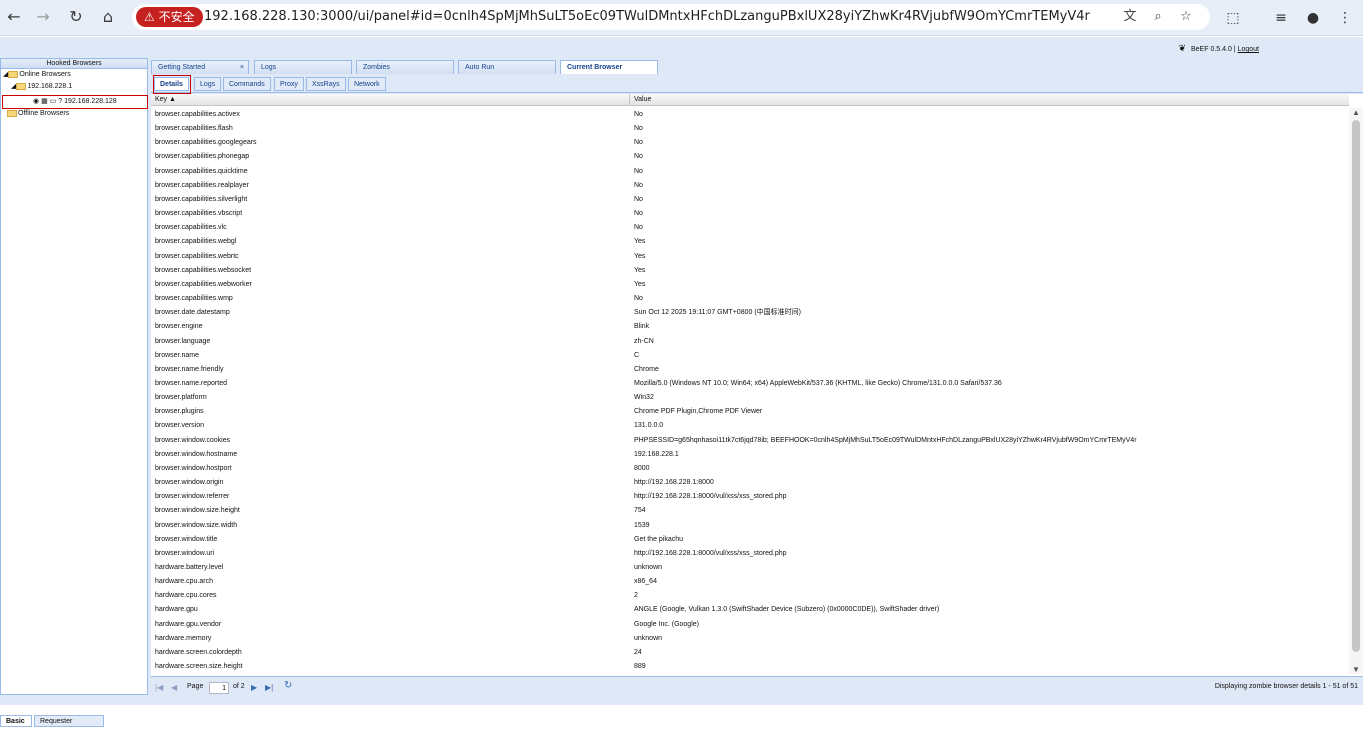  Describe the element at coordinates (749, 653) in the screenshot. I see `table-row: hardware.screen.colordepth 24` at that location.